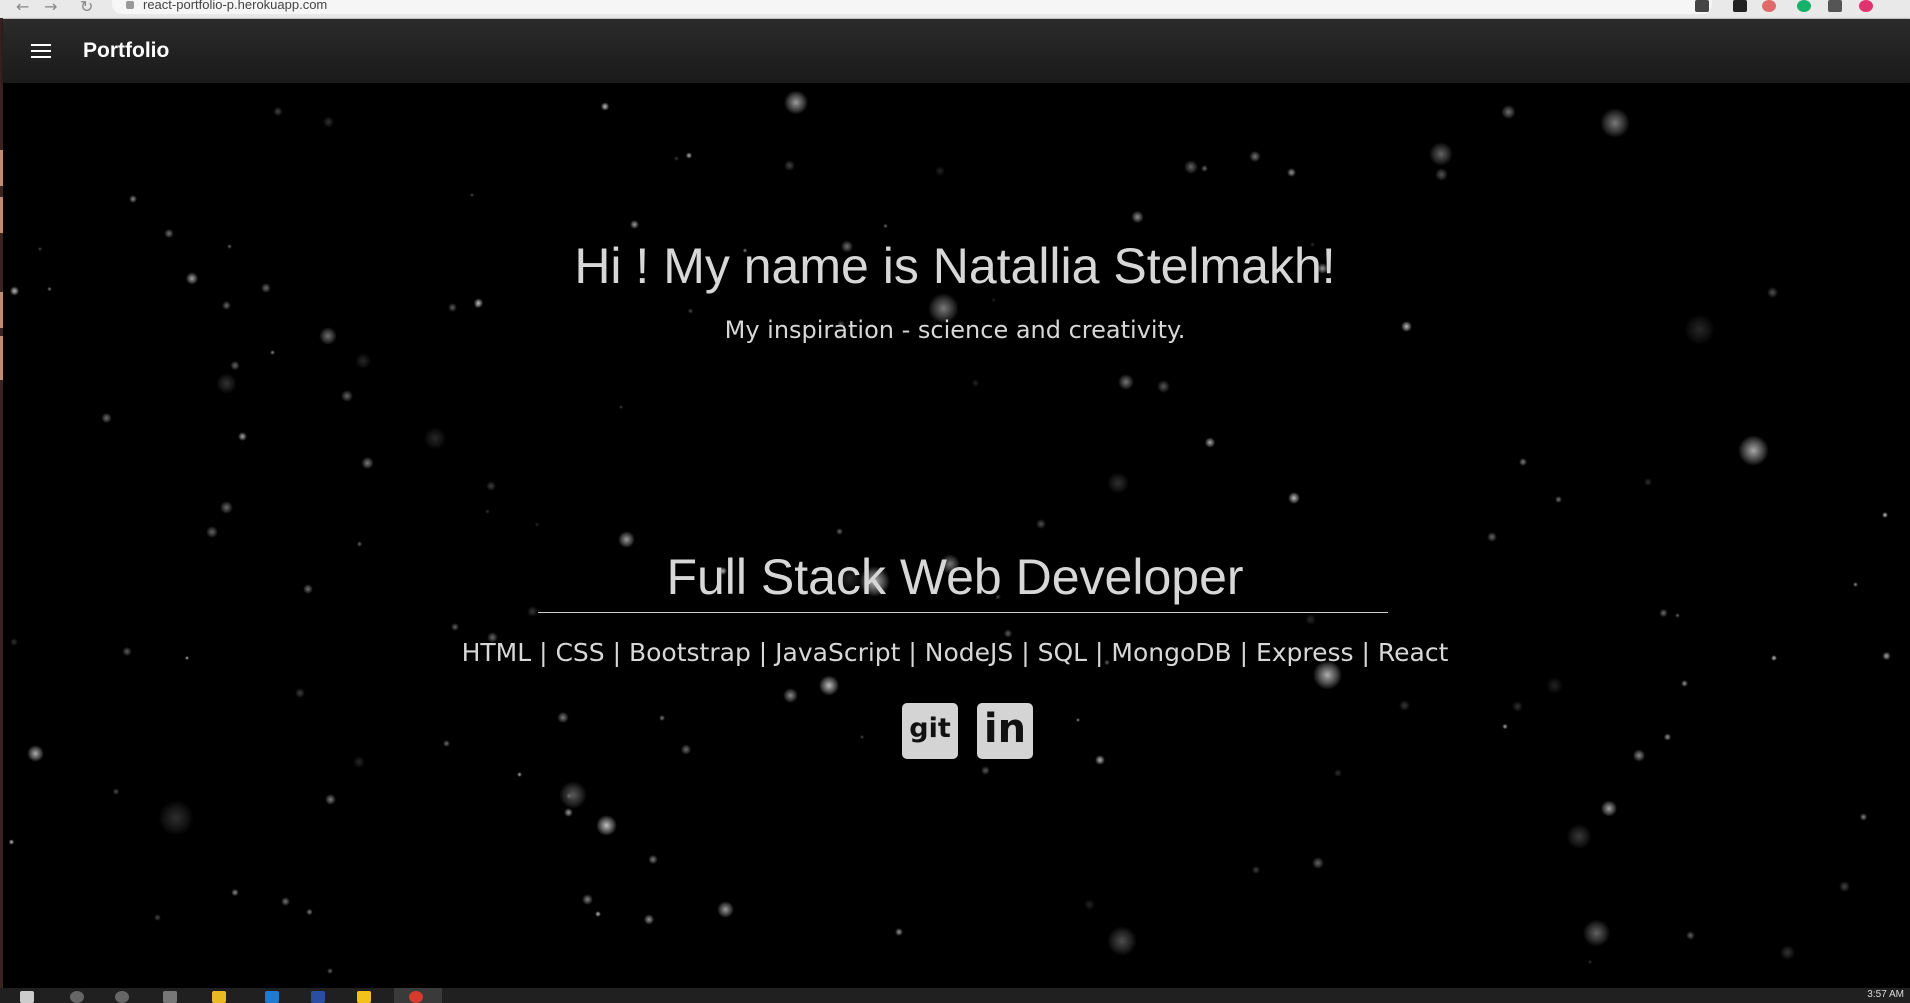 This screenshot has width=1910, height=1003. Describe the element at coordinates (364, 997) in the screenshot. I see `sticky-notes-icon` at that location.